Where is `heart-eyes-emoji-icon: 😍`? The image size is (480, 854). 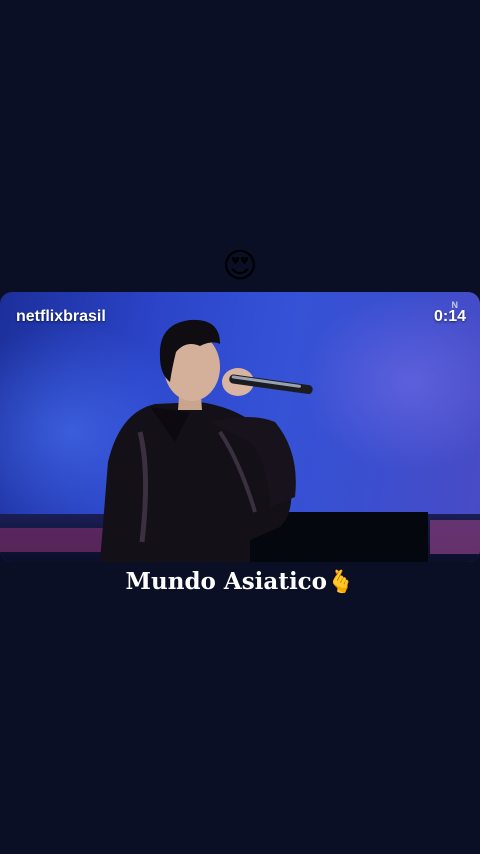 heart-eyes-emoji-icon: 😍 is located at coordinates (240, 266).